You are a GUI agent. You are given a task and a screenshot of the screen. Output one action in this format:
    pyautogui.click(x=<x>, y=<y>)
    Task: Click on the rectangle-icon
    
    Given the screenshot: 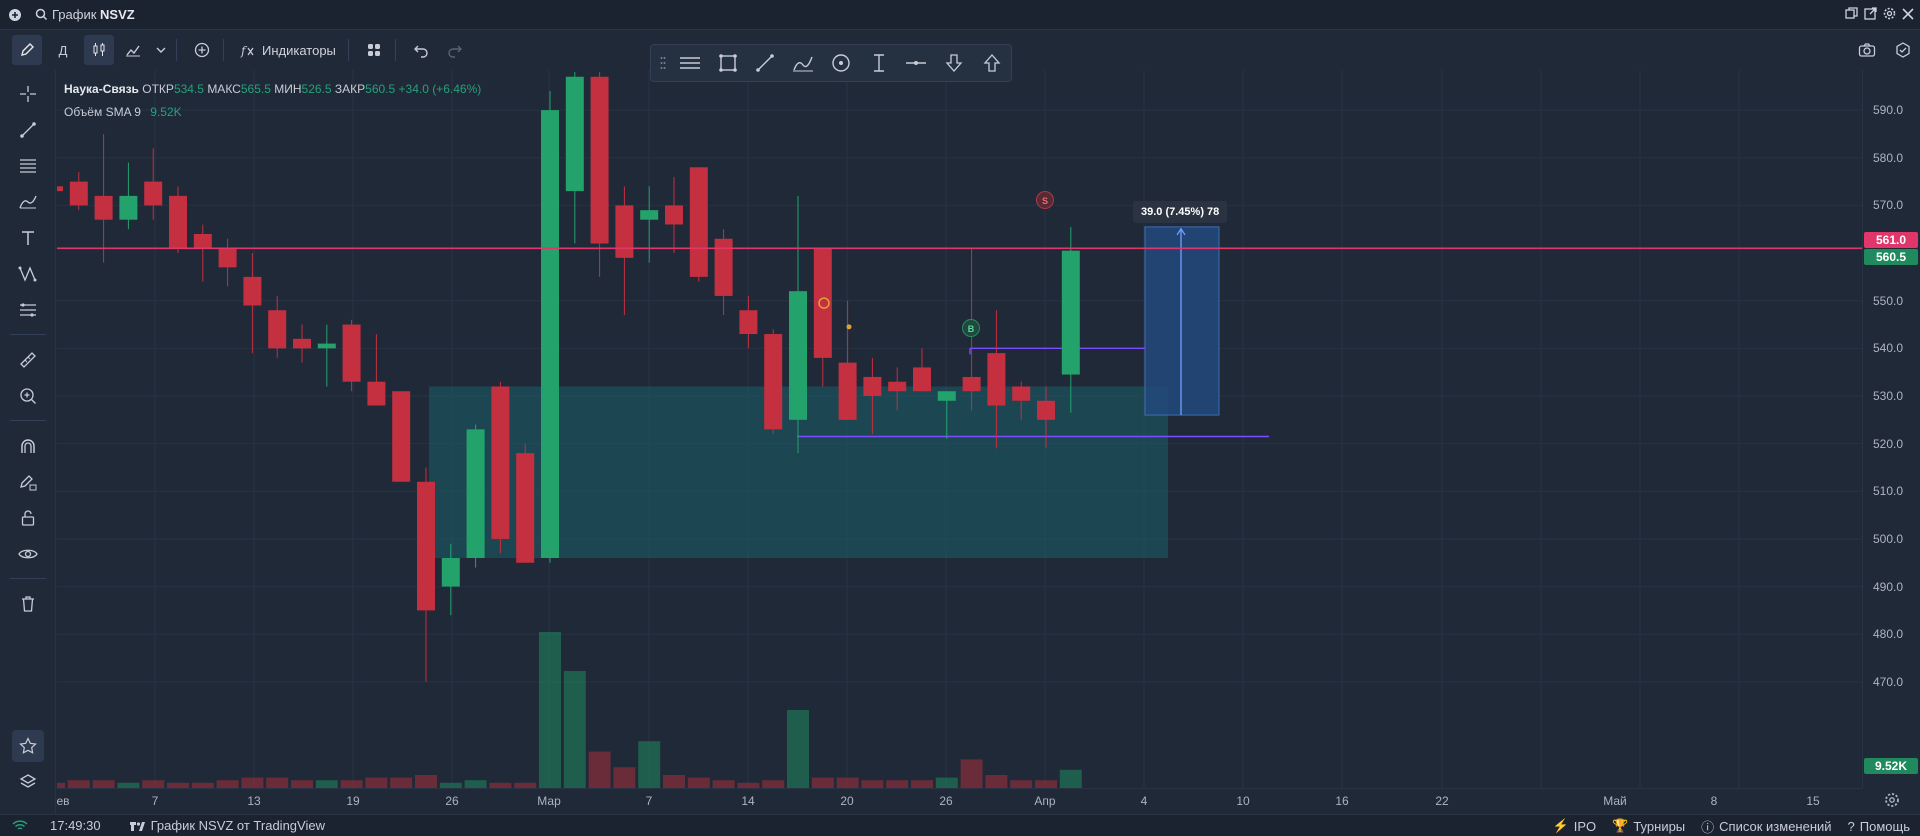 What is the action you would take?
    pyautogui.click(x=728, y=63)
    